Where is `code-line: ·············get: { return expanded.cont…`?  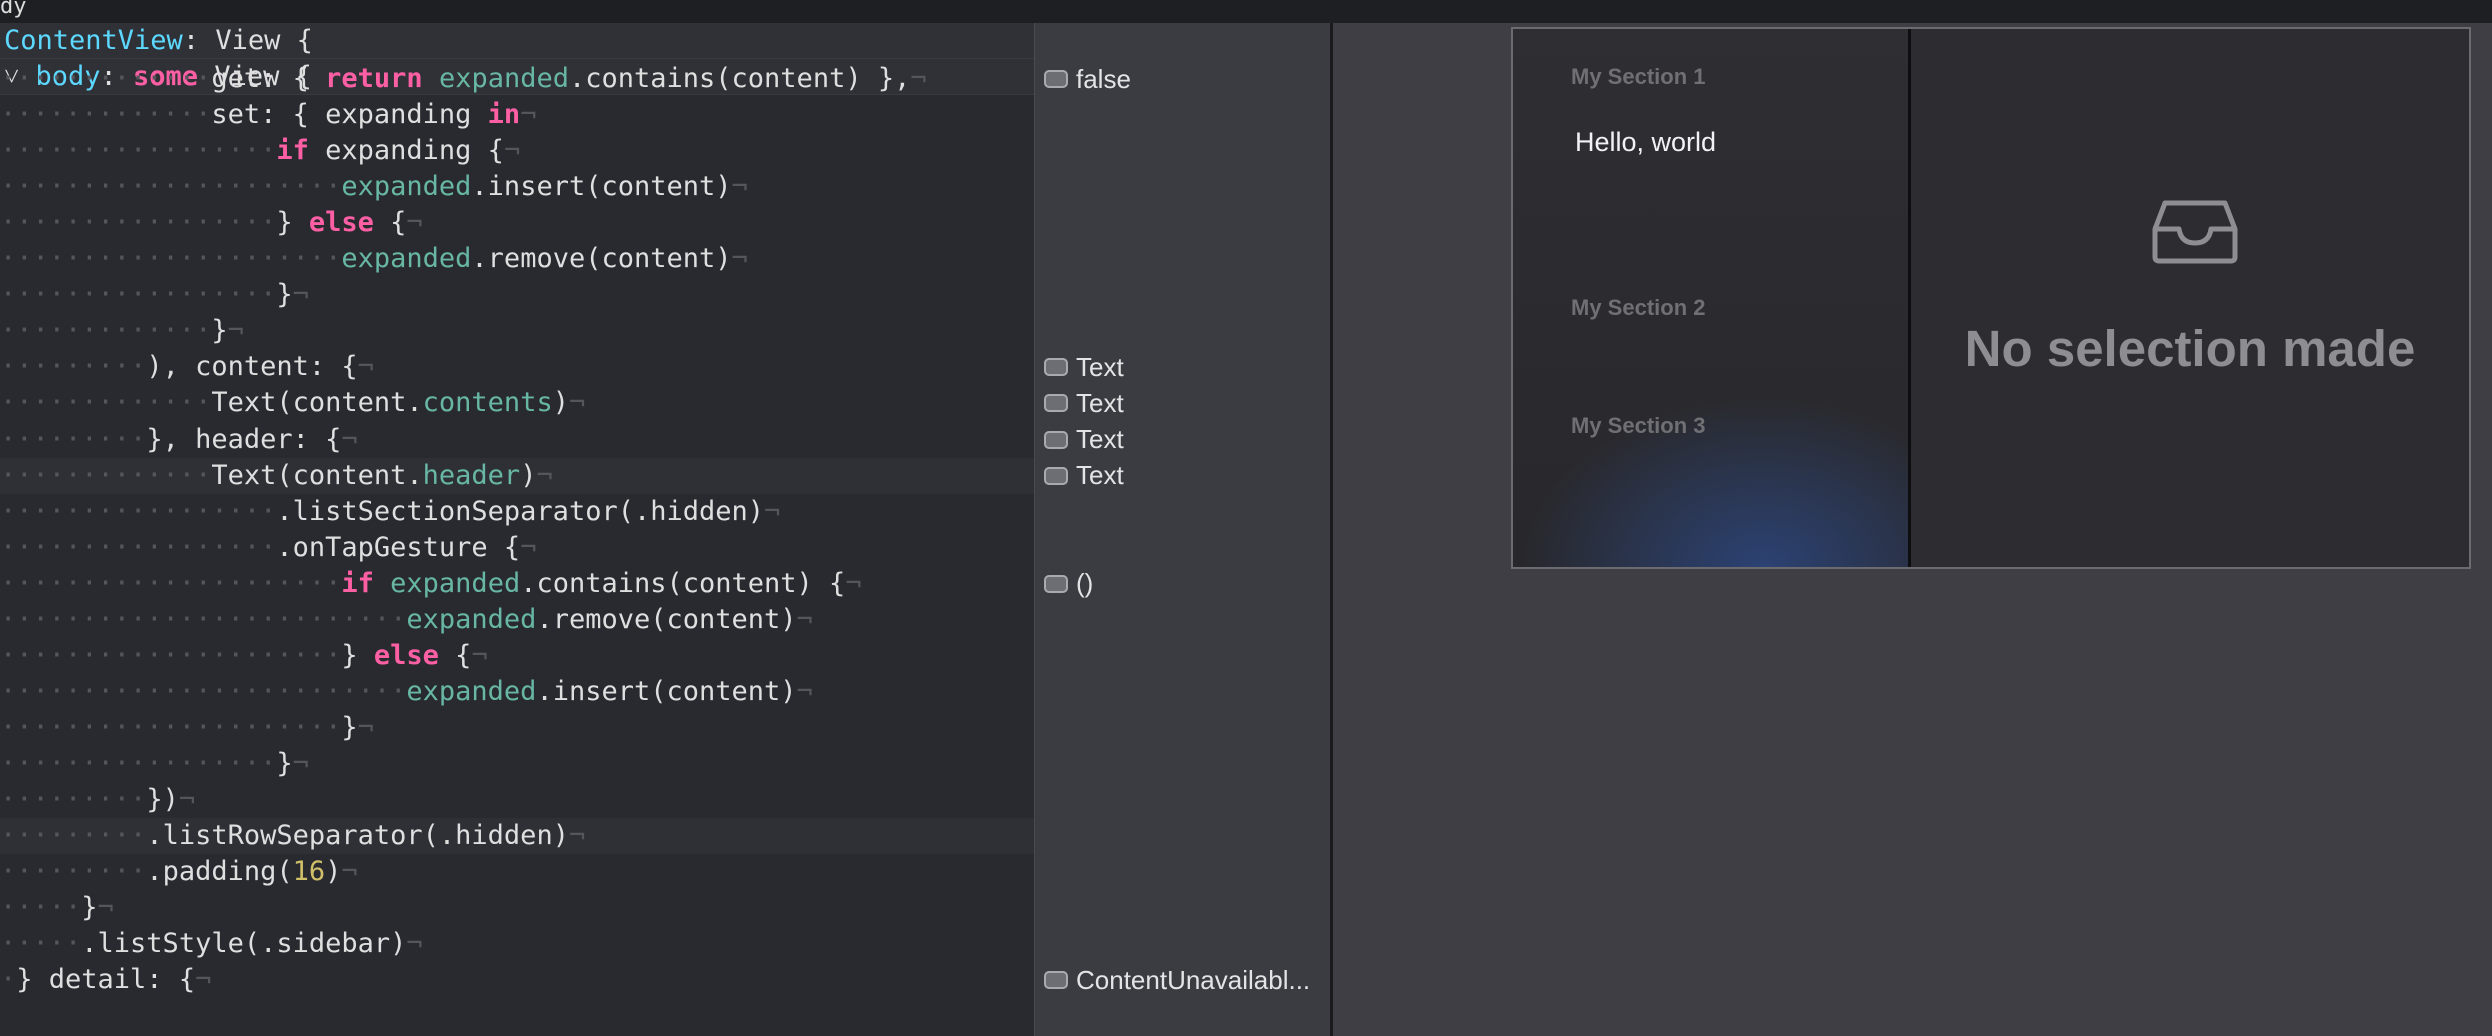 code-line: ·············get: { return expanded.cont… is located at coordinates (517, 79).